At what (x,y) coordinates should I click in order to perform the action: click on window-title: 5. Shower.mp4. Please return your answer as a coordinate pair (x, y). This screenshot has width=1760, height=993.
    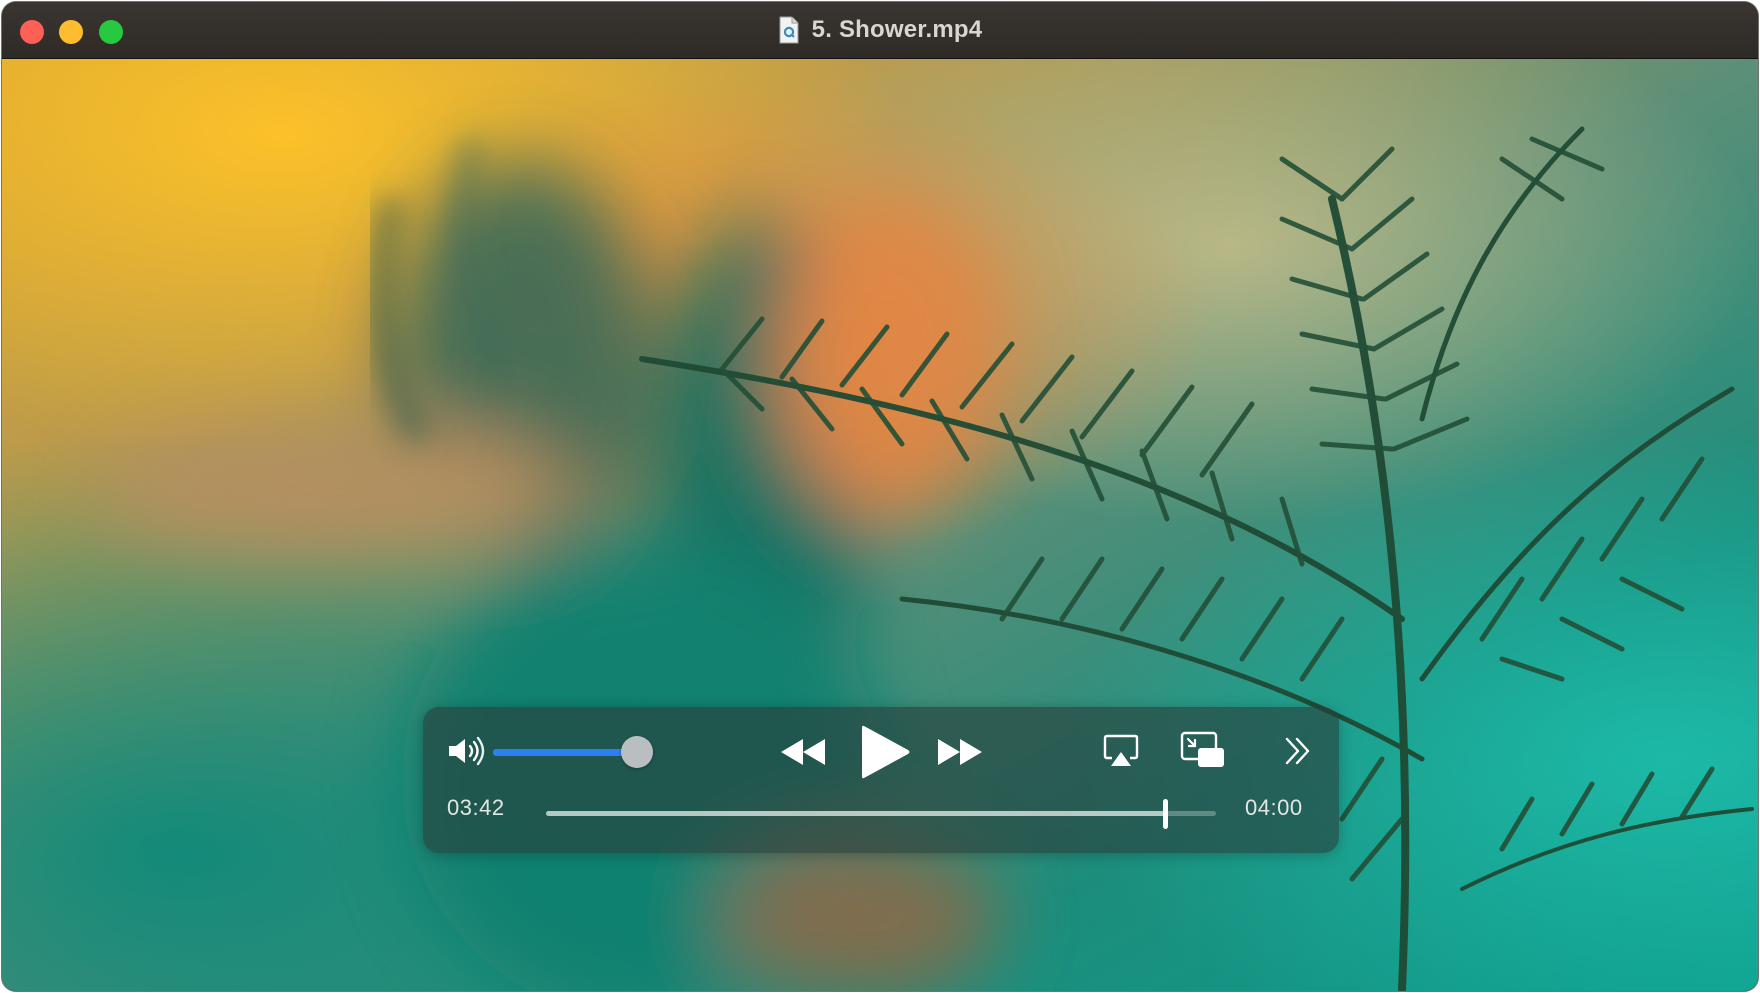
    Looking at the image, I should click on (897, 29).